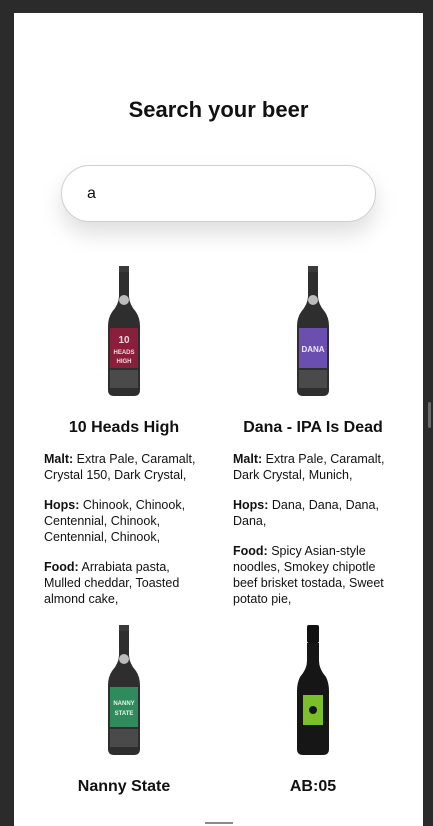  I want to click on beer-card: AB:05, so click(313, 710).